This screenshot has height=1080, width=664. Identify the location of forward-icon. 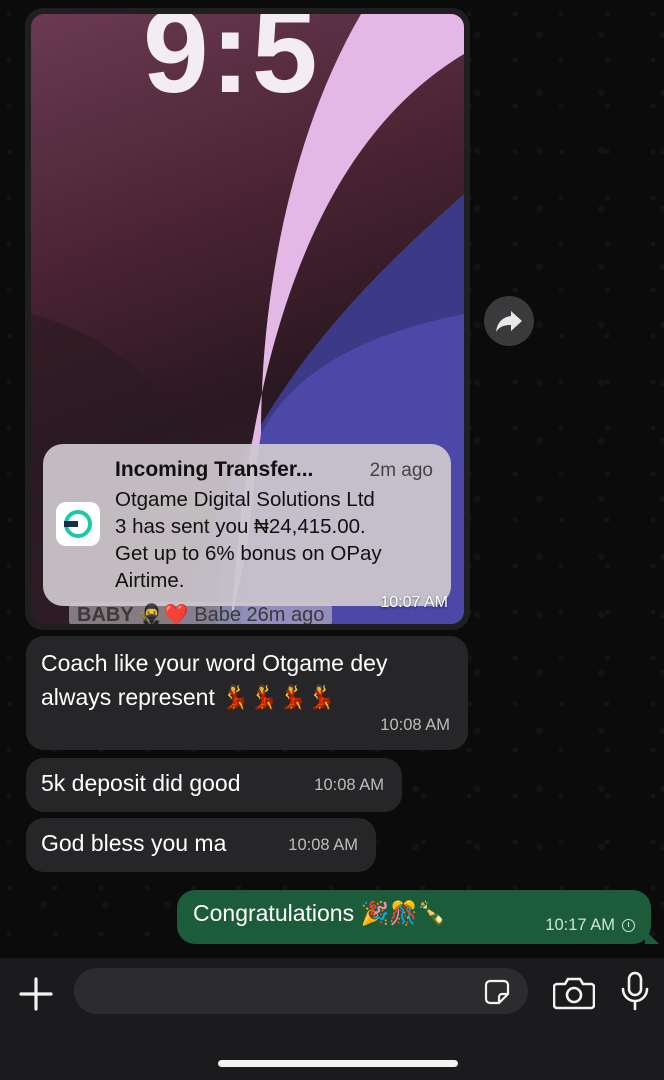
(509, 321).